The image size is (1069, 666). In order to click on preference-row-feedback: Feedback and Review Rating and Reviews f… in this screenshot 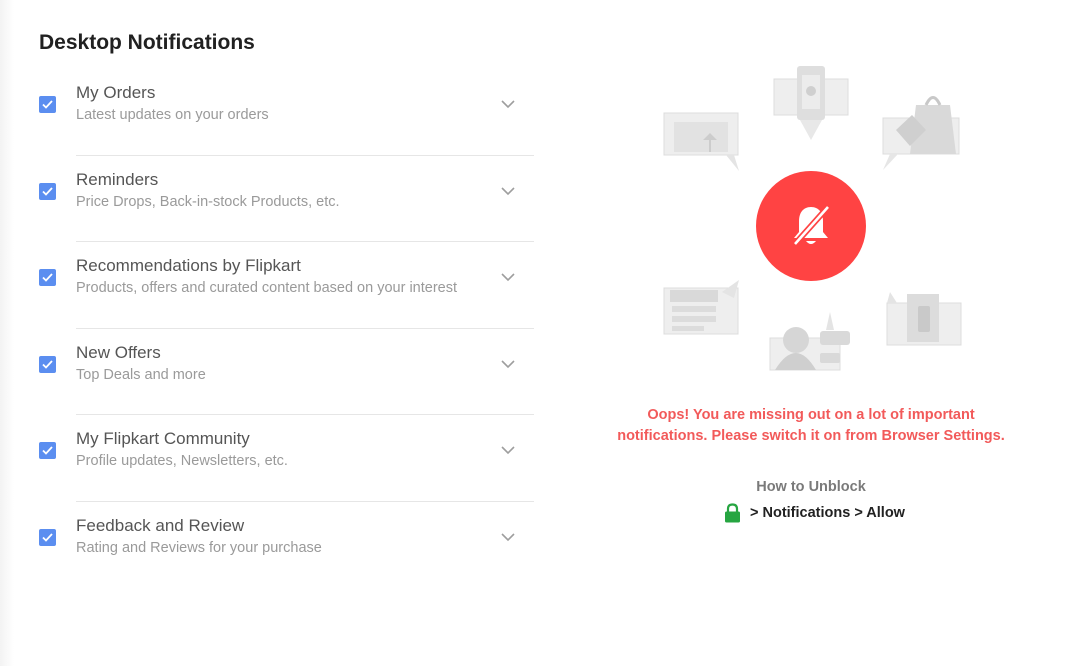, I will do `click(280, 545)`.